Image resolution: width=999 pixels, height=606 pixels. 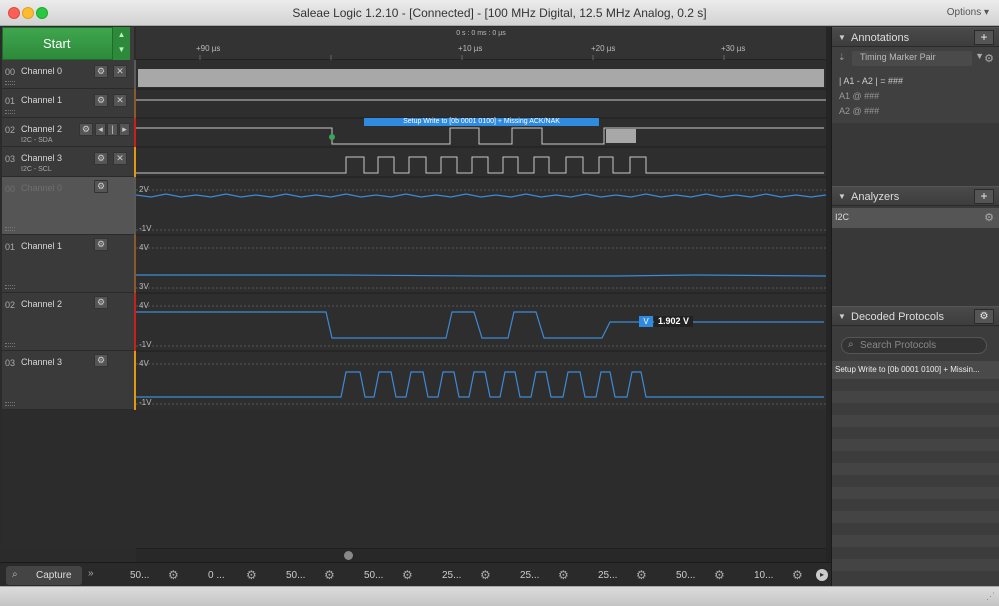 I want to click on analyzers-header: ▼ Analyzers +, so click(x=915, y=196).